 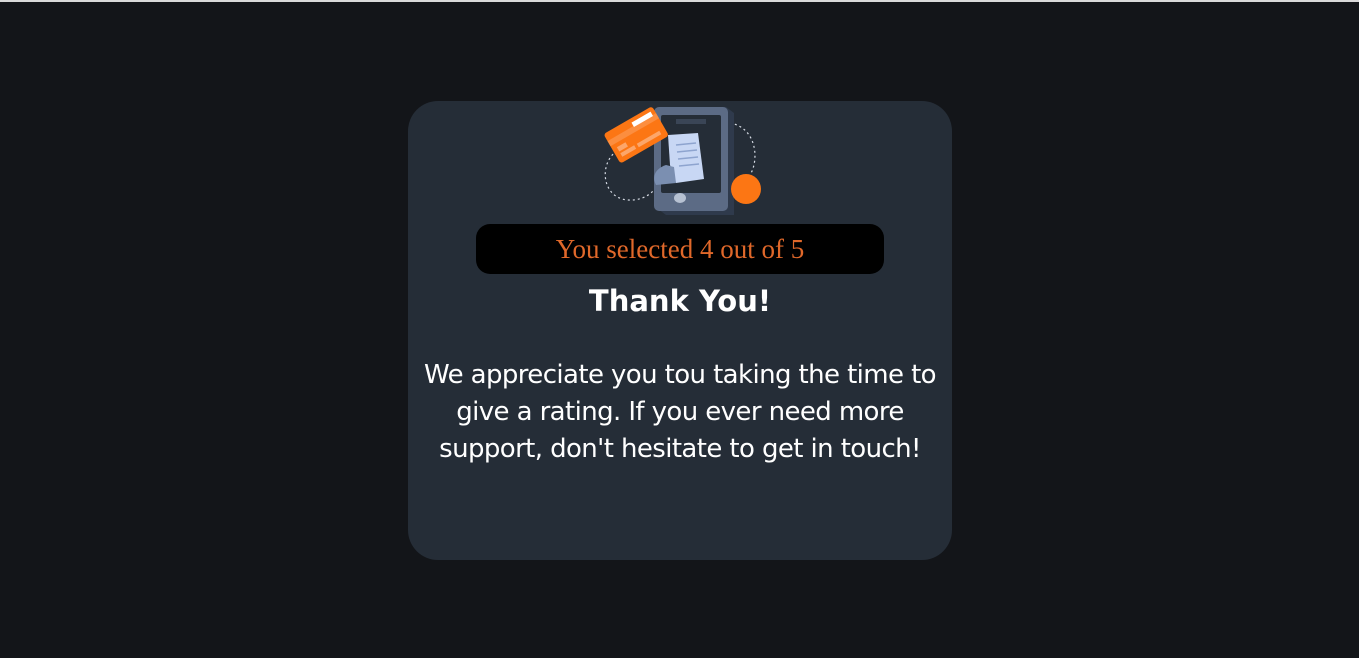 I want to click on payment-receipt-phone-icon, so click(x=683, y=162).